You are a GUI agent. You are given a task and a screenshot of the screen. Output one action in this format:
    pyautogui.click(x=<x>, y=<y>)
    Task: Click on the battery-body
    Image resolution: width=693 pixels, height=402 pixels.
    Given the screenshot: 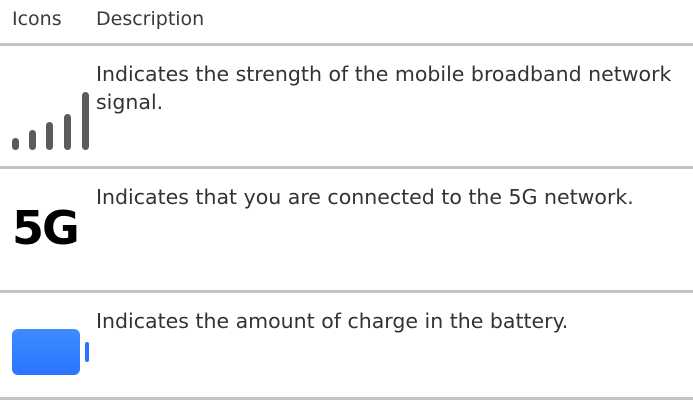 What is the action you would take?
    pyautogui.click(x=46, y=352)
    